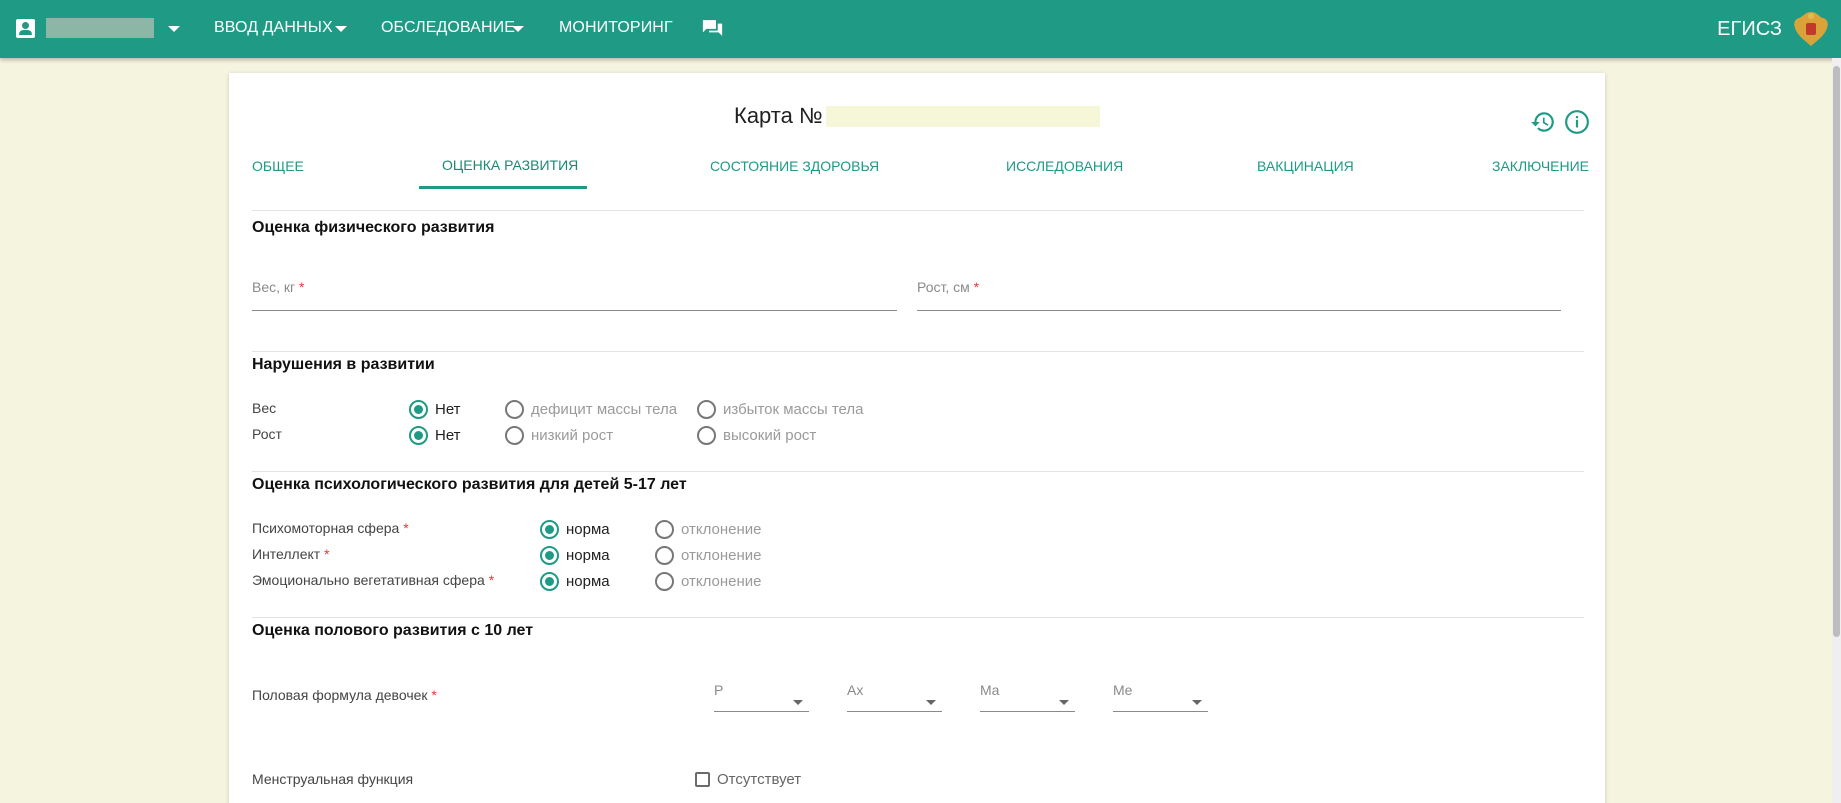  What do you see at coordinates (1027, 697) in the screenshot?
I see `select-ma: Ma` at bounding box center [1027, 697].